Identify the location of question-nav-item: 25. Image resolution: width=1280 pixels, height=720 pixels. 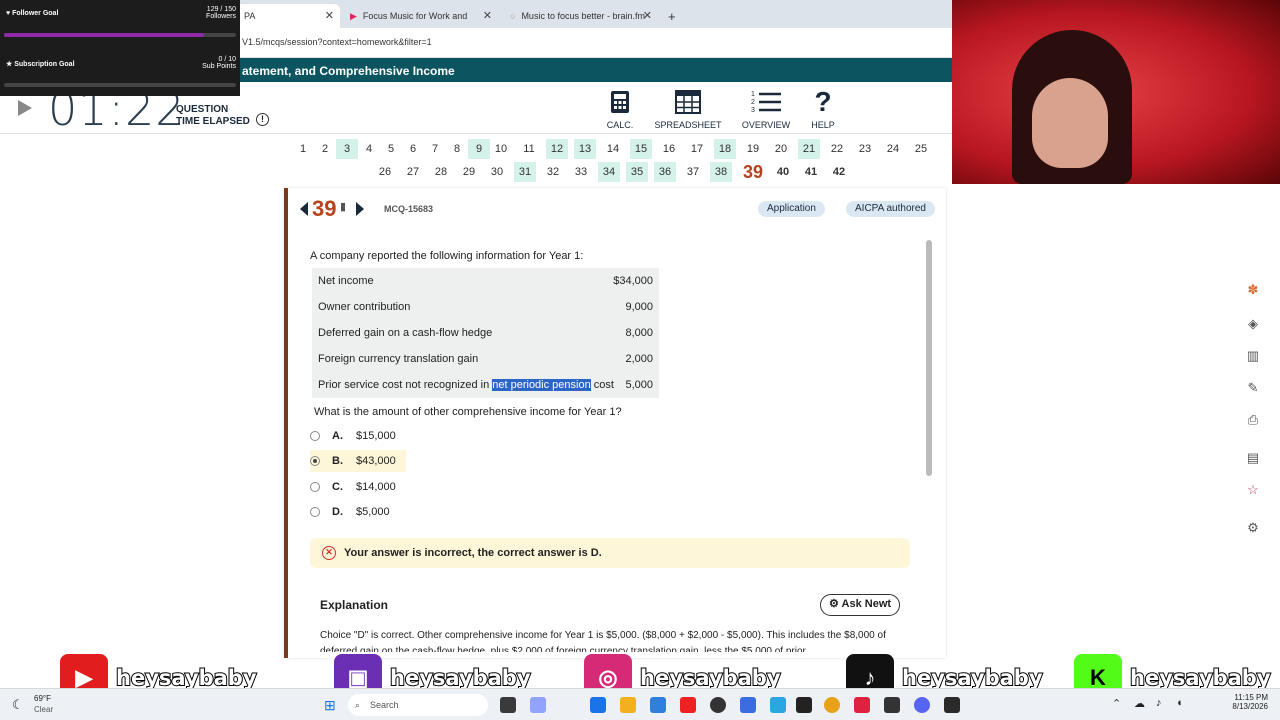
(921, 149).